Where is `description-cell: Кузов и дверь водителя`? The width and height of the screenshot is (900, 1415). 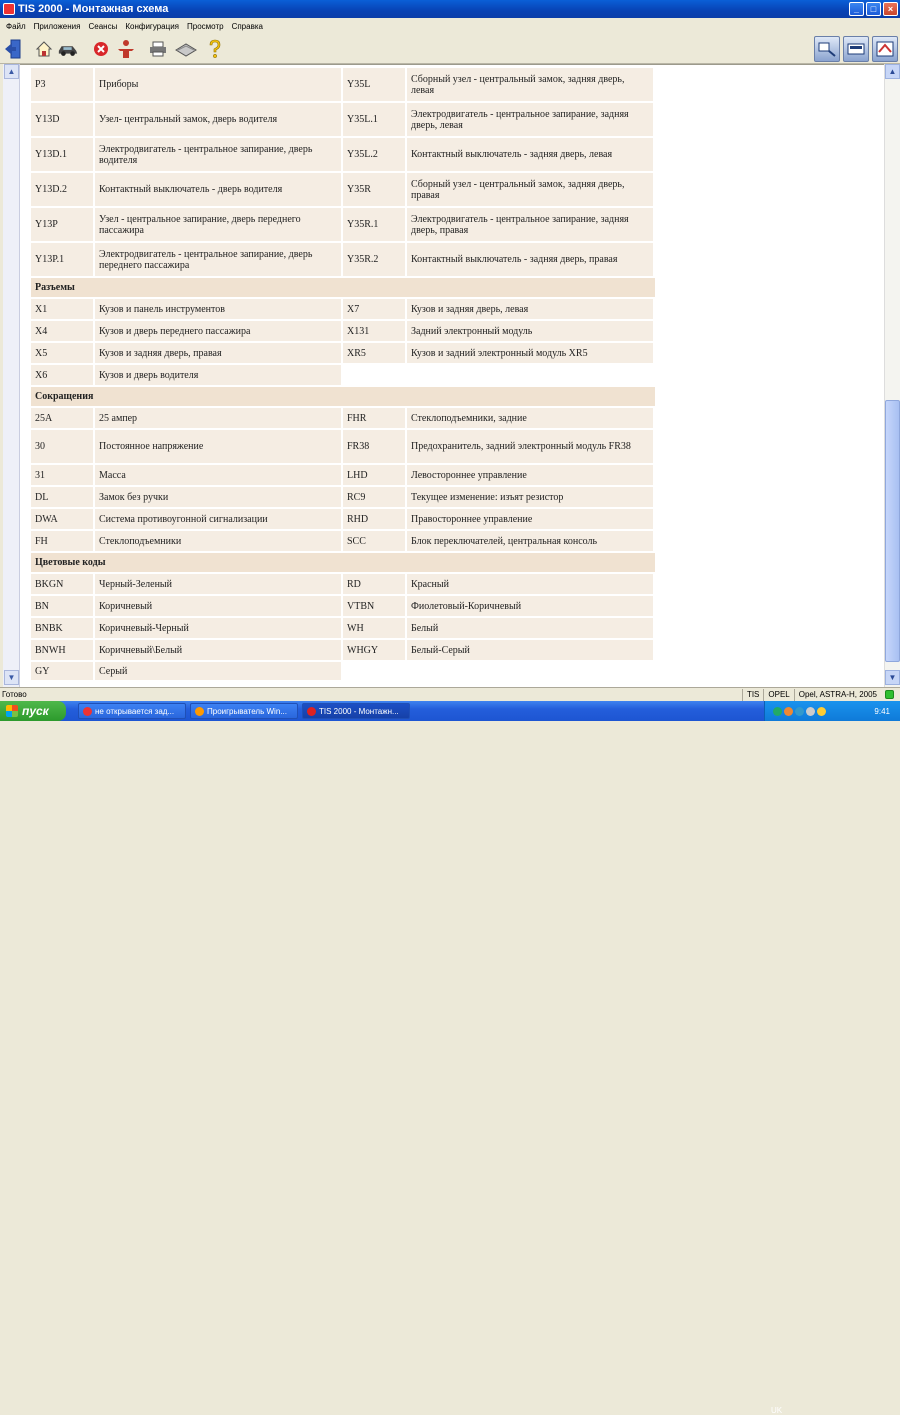
description-cell: Кузов и дверь водителя is located at coordinates (219, 376).